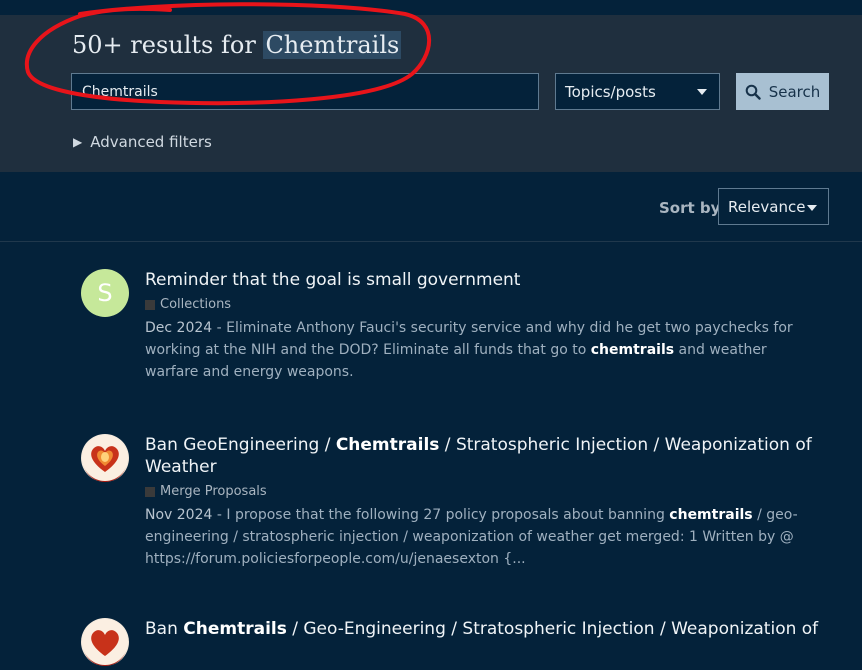  I want to click on search-icon, so click(753, 92).